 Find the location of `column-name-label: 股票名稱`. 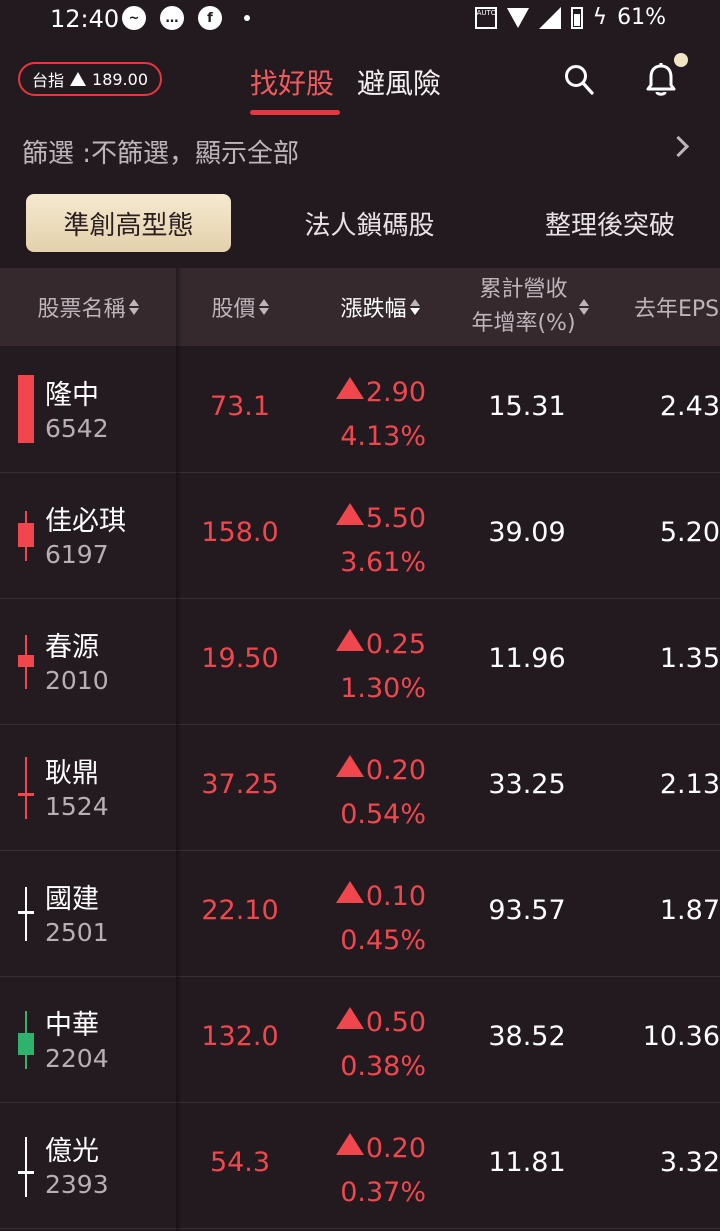

column-name-label: 股票名稱 is located at coordinates (81, 309).